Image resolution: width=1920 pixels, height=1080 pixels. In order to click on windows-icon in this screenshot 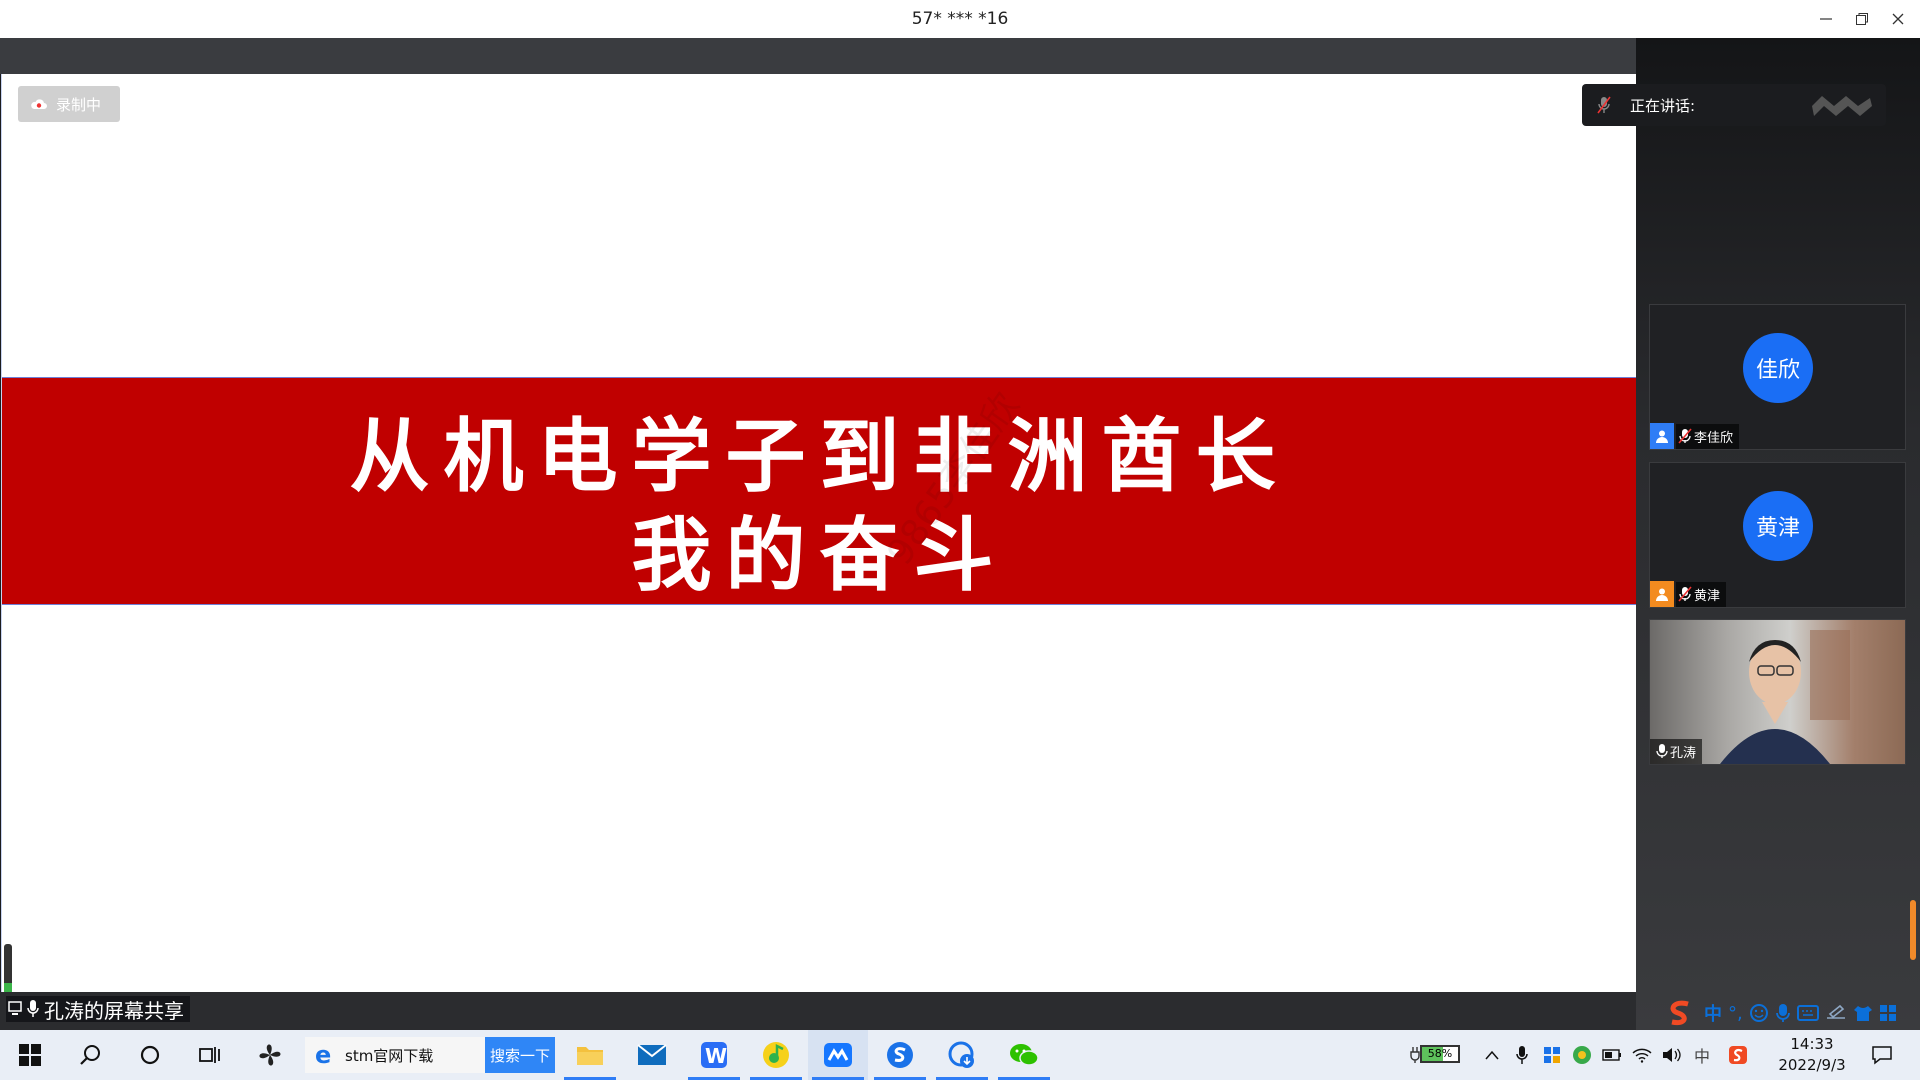, I will do `click(30, 1055)`.